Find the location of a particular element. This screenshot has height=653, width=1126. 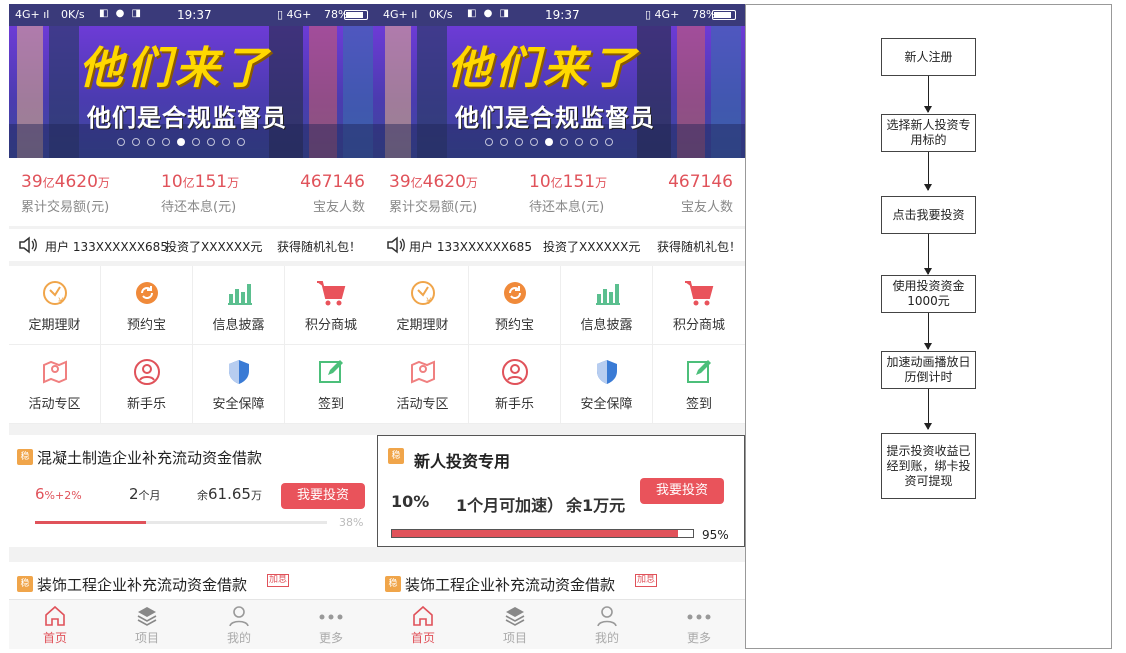

tab-label: 我的 is located at coordinates (606, 638).